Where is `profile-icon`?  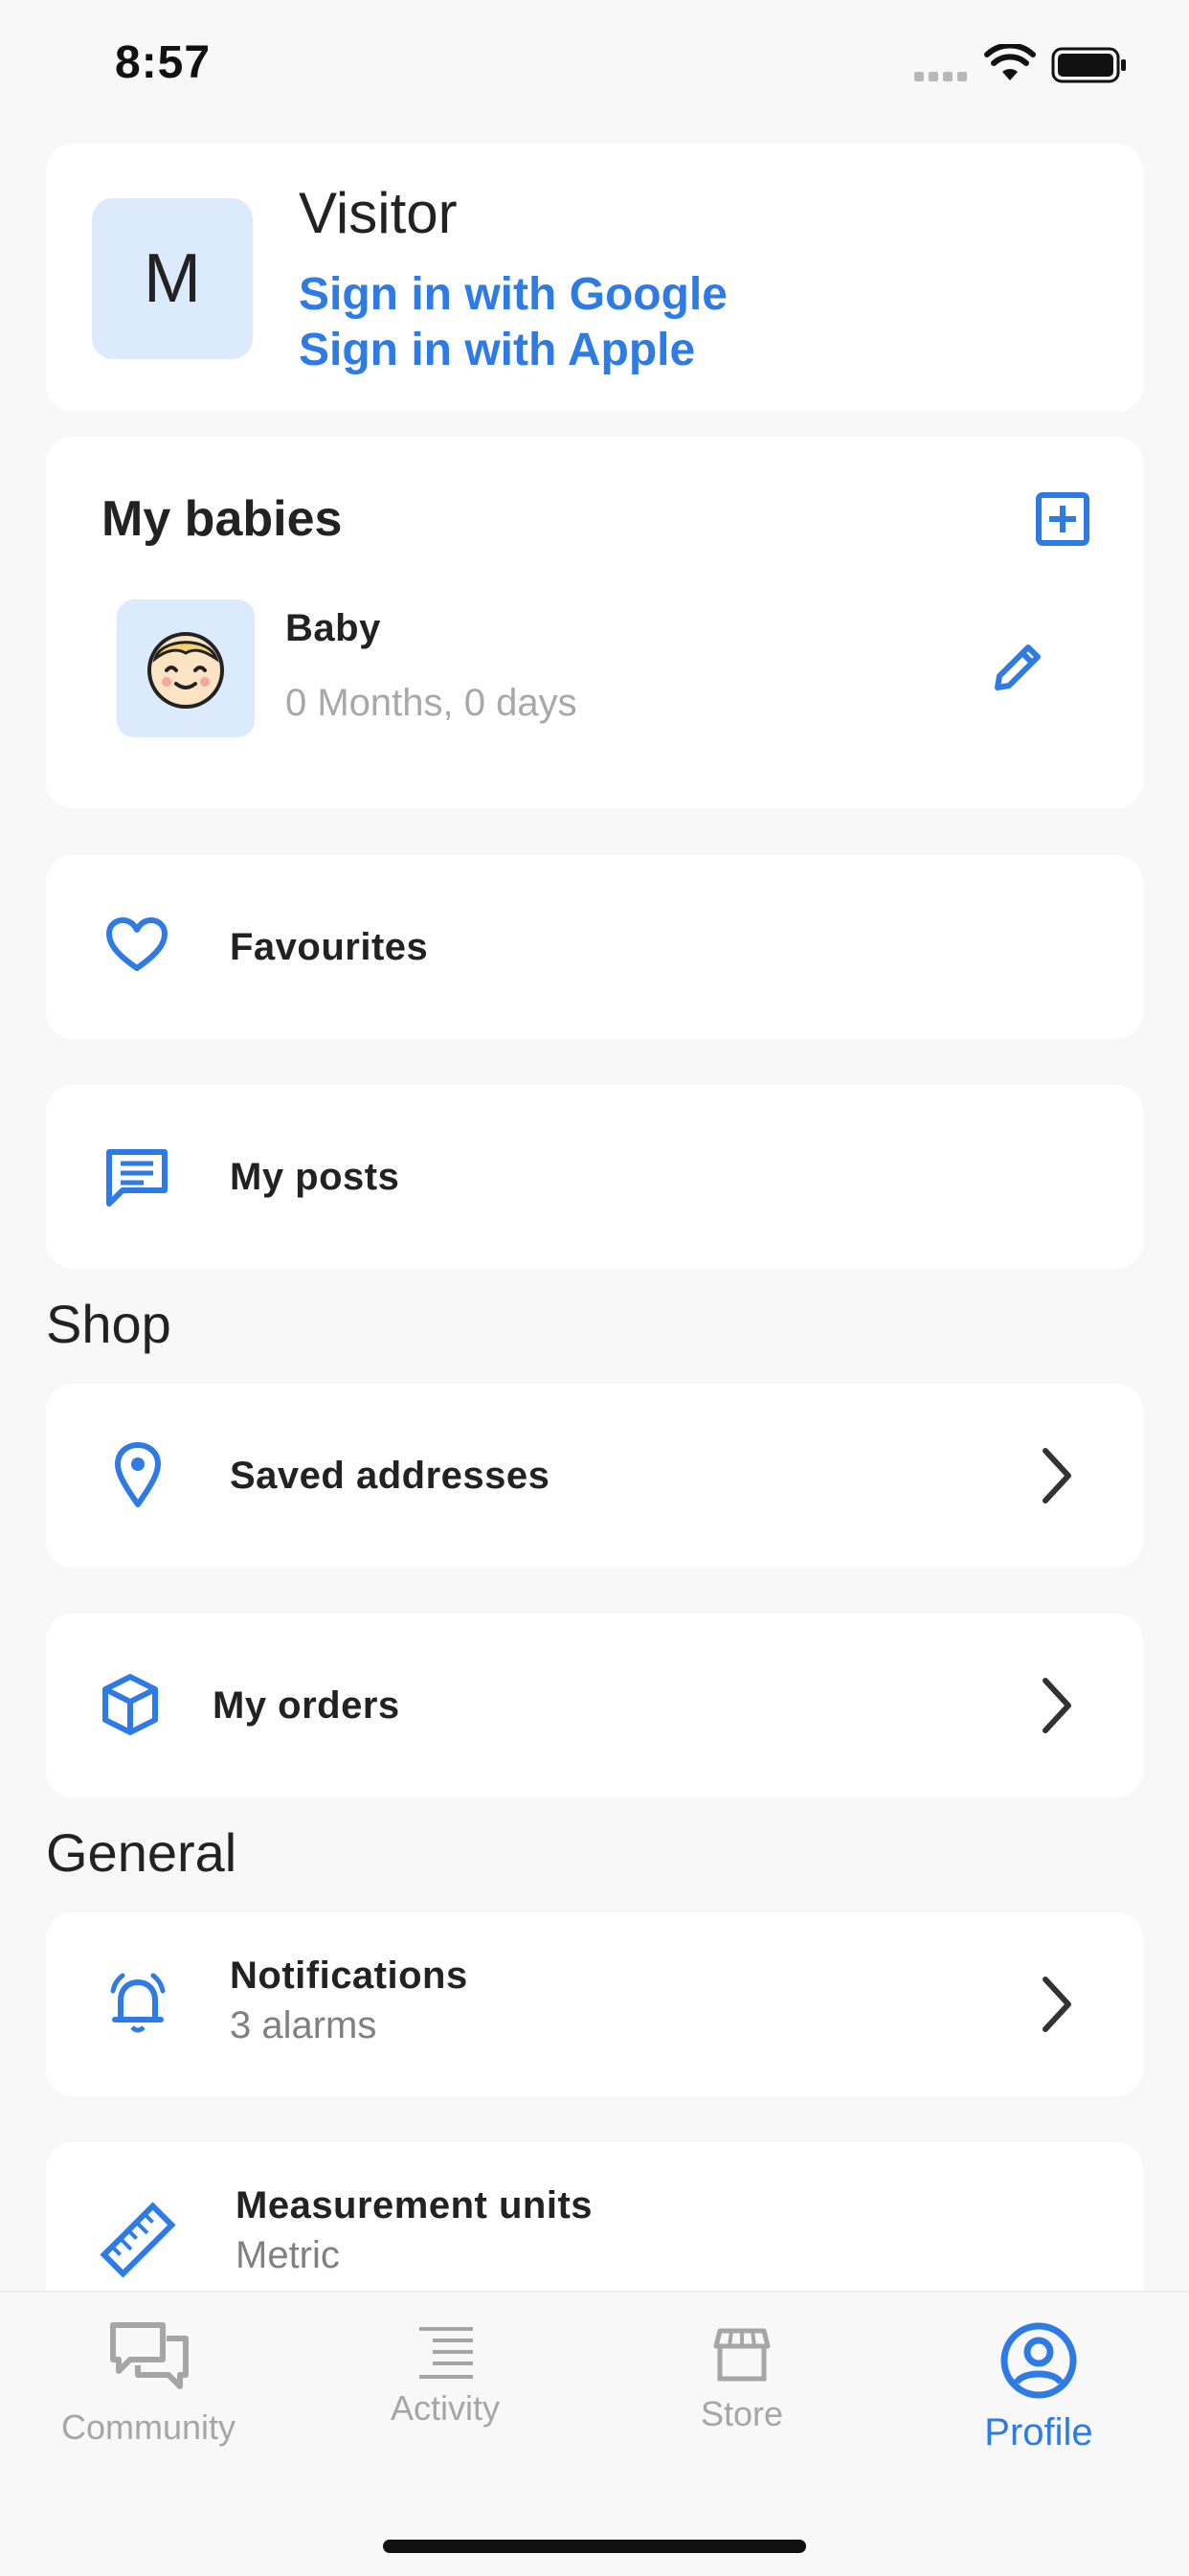 profile-icon is located at coordinates (1038, 2360).